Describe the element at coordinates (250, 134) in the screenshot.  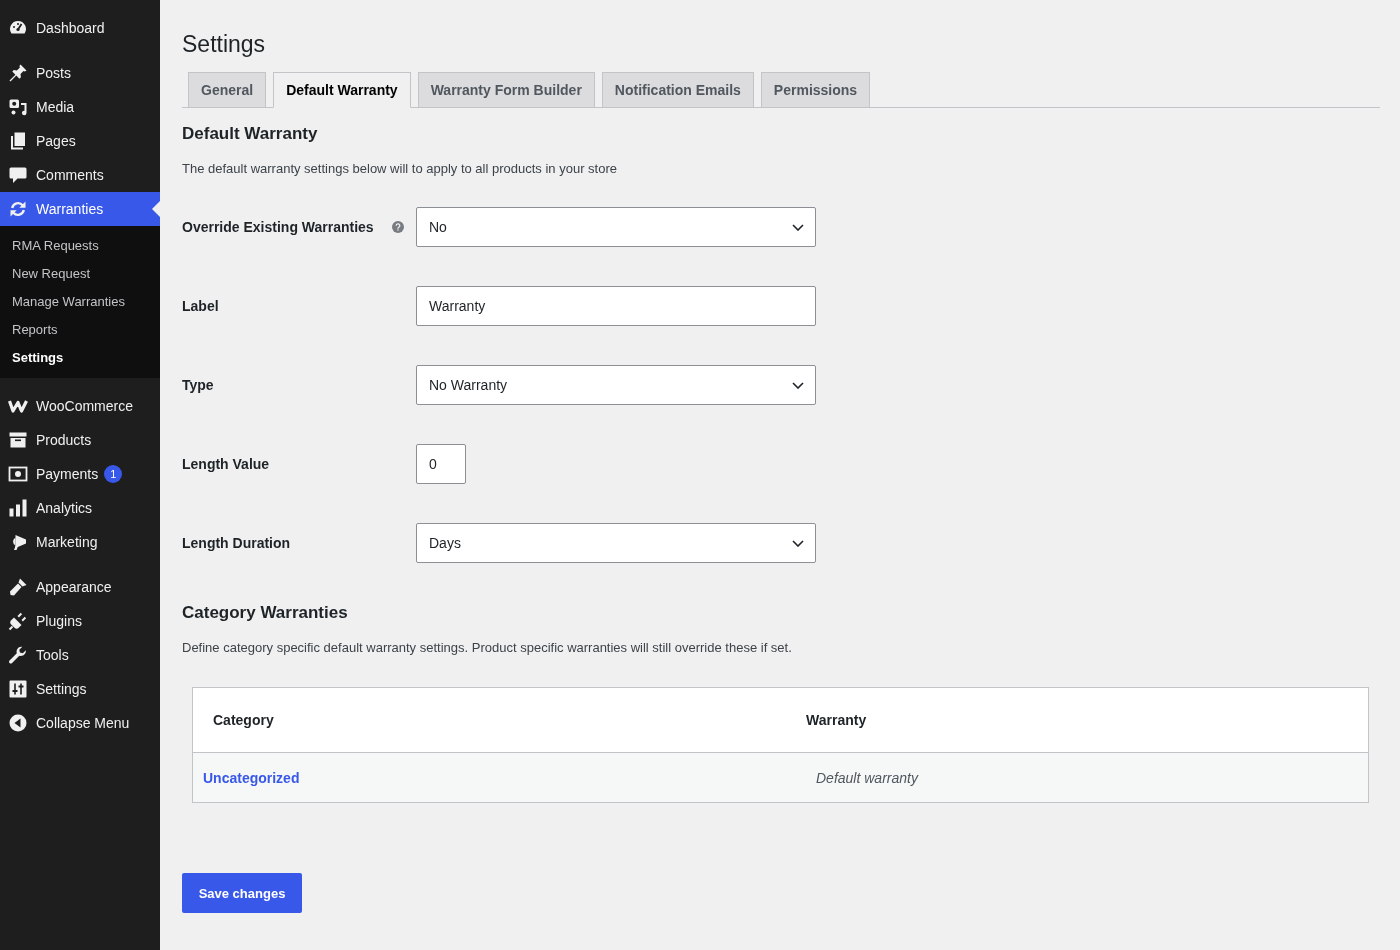
I see `section-heading: Default Warranty` at that location.